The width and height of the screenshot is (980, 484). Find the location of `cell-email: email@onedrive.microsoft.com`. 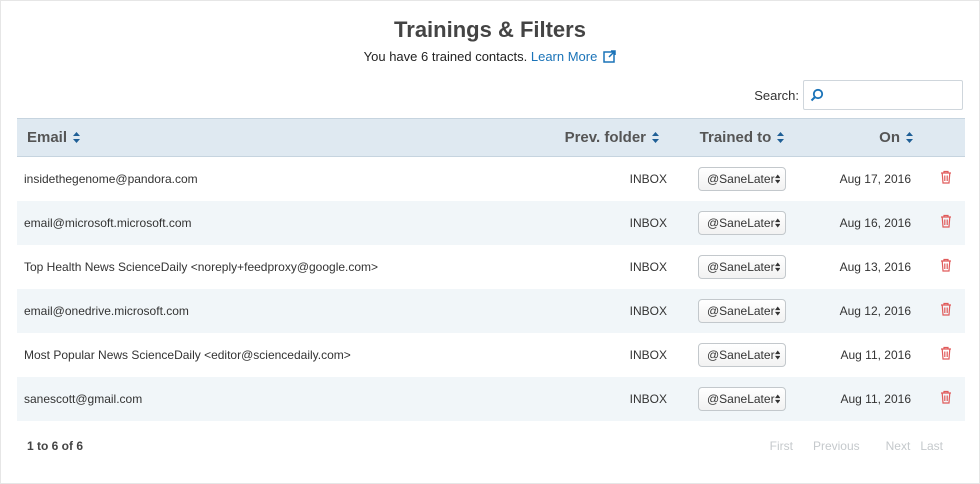

cell-email: email@onedrive.microsoft.com is located at coordinates (106, 310).